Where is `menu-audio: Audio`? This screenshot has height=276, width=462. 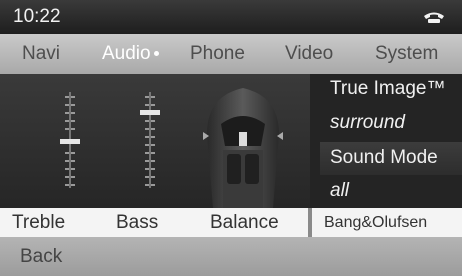
menu-audio: Audio is located at coordinates (130, 54).